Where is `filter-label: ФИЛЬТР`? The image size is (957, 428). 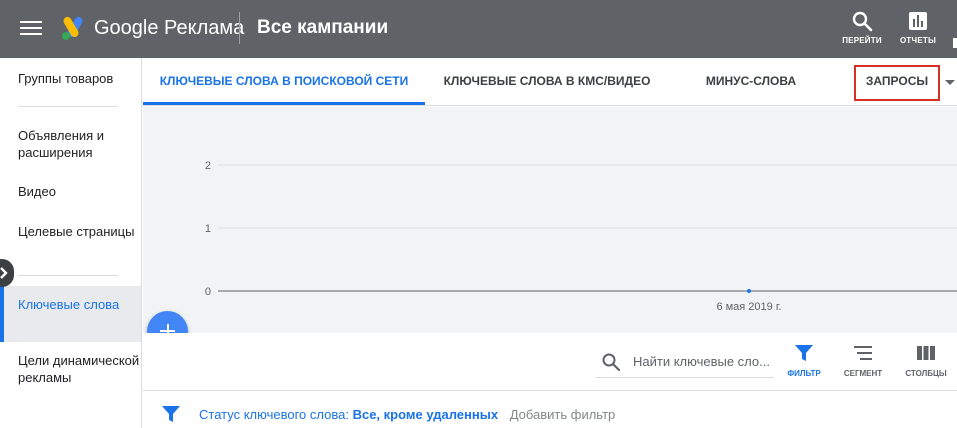
filter-label: ФИЛЬТР is located at coordinates (804, 373).